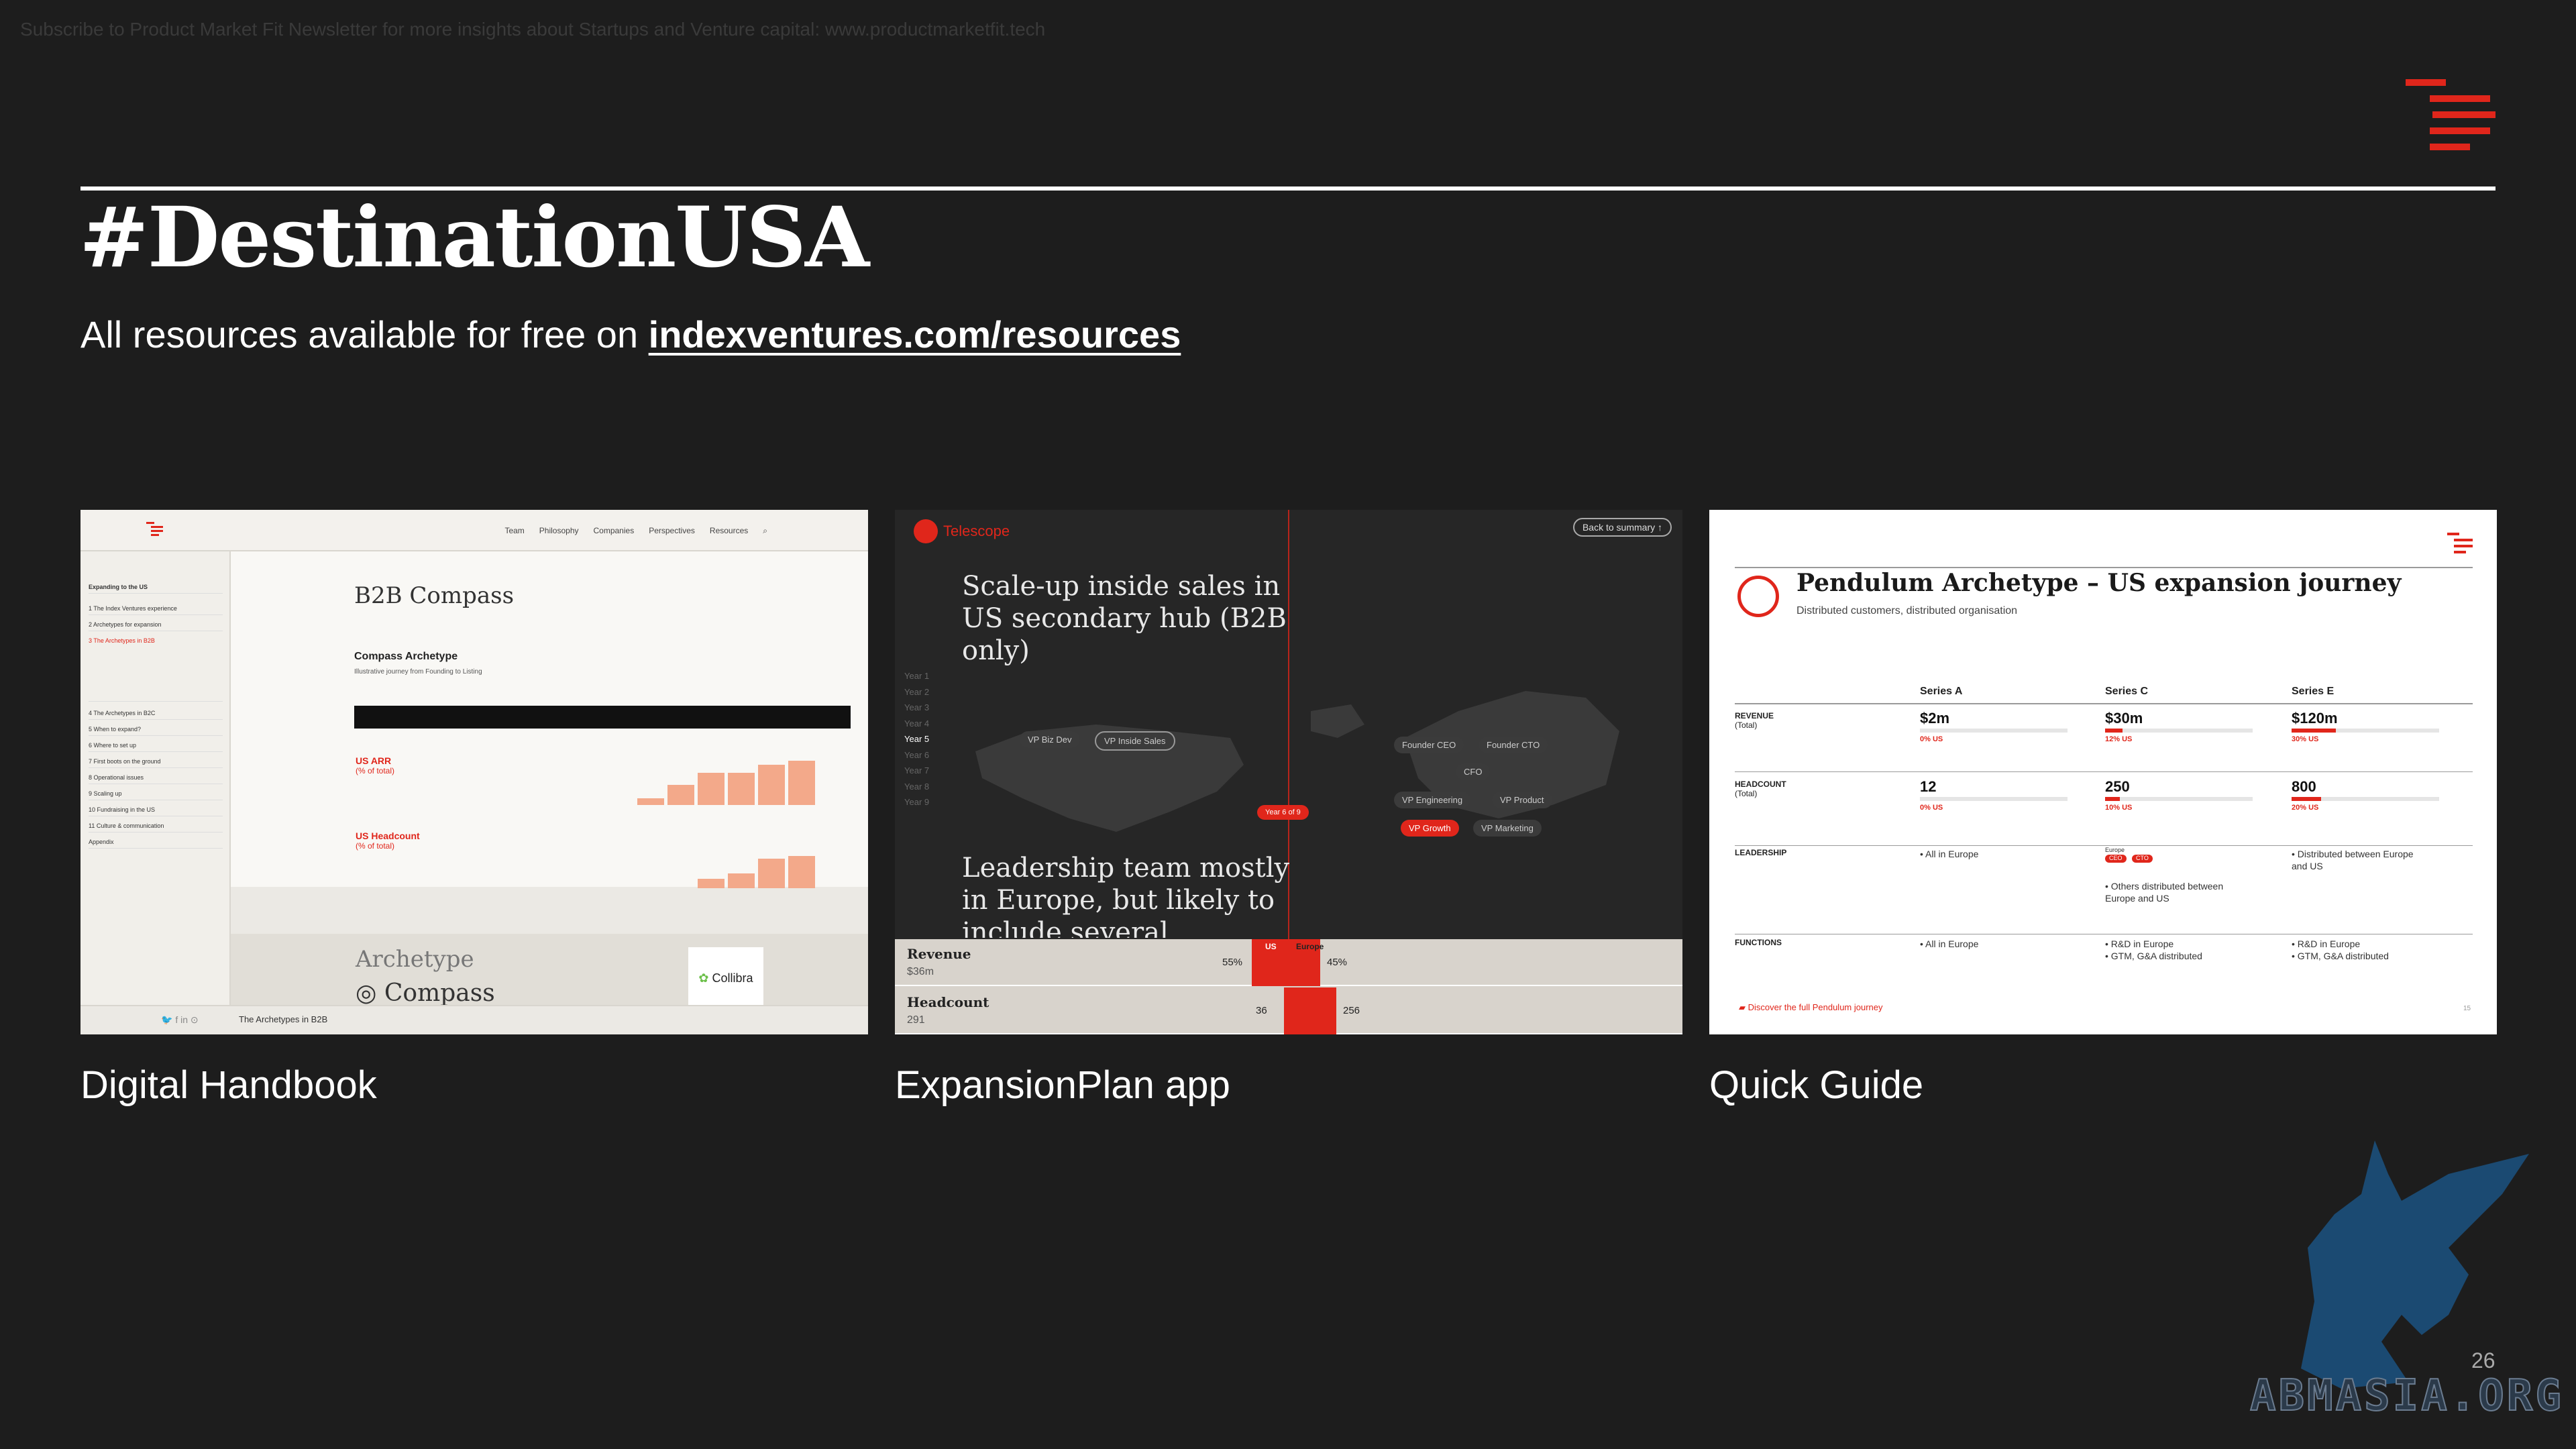 This screenshot has width=2576, height=1449. What do you see at coordinates (1513, 745) in the screenshot?
I see `chip-founder-cto: Founder CTO` at bounding box center [1513, 745].